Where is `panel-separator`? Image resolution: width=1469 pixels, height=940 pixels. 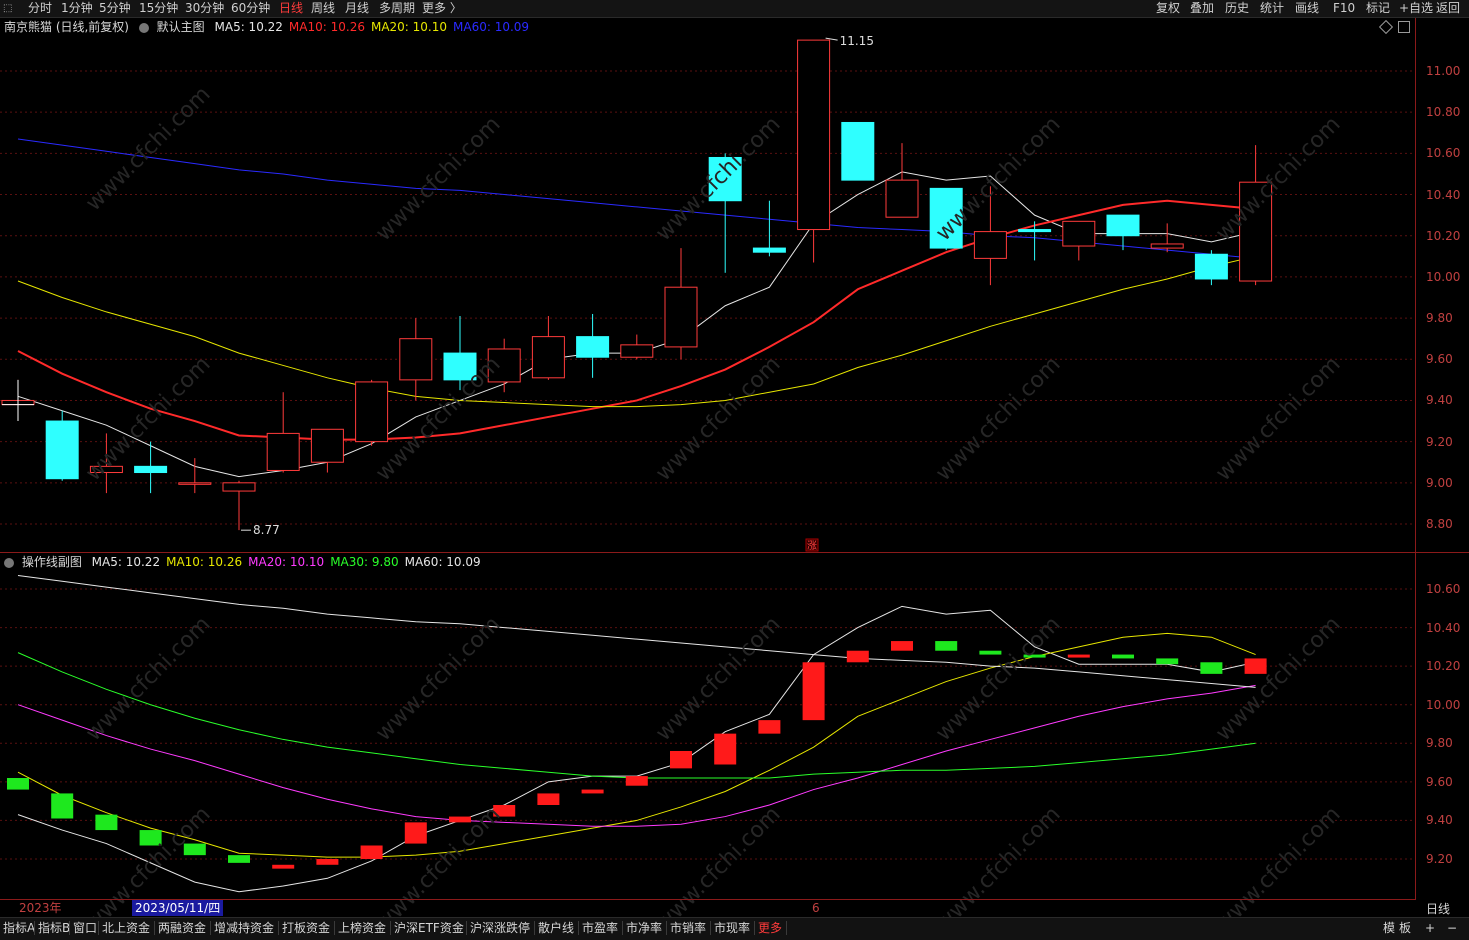 panel-separator is located at coordinates (734, 552).